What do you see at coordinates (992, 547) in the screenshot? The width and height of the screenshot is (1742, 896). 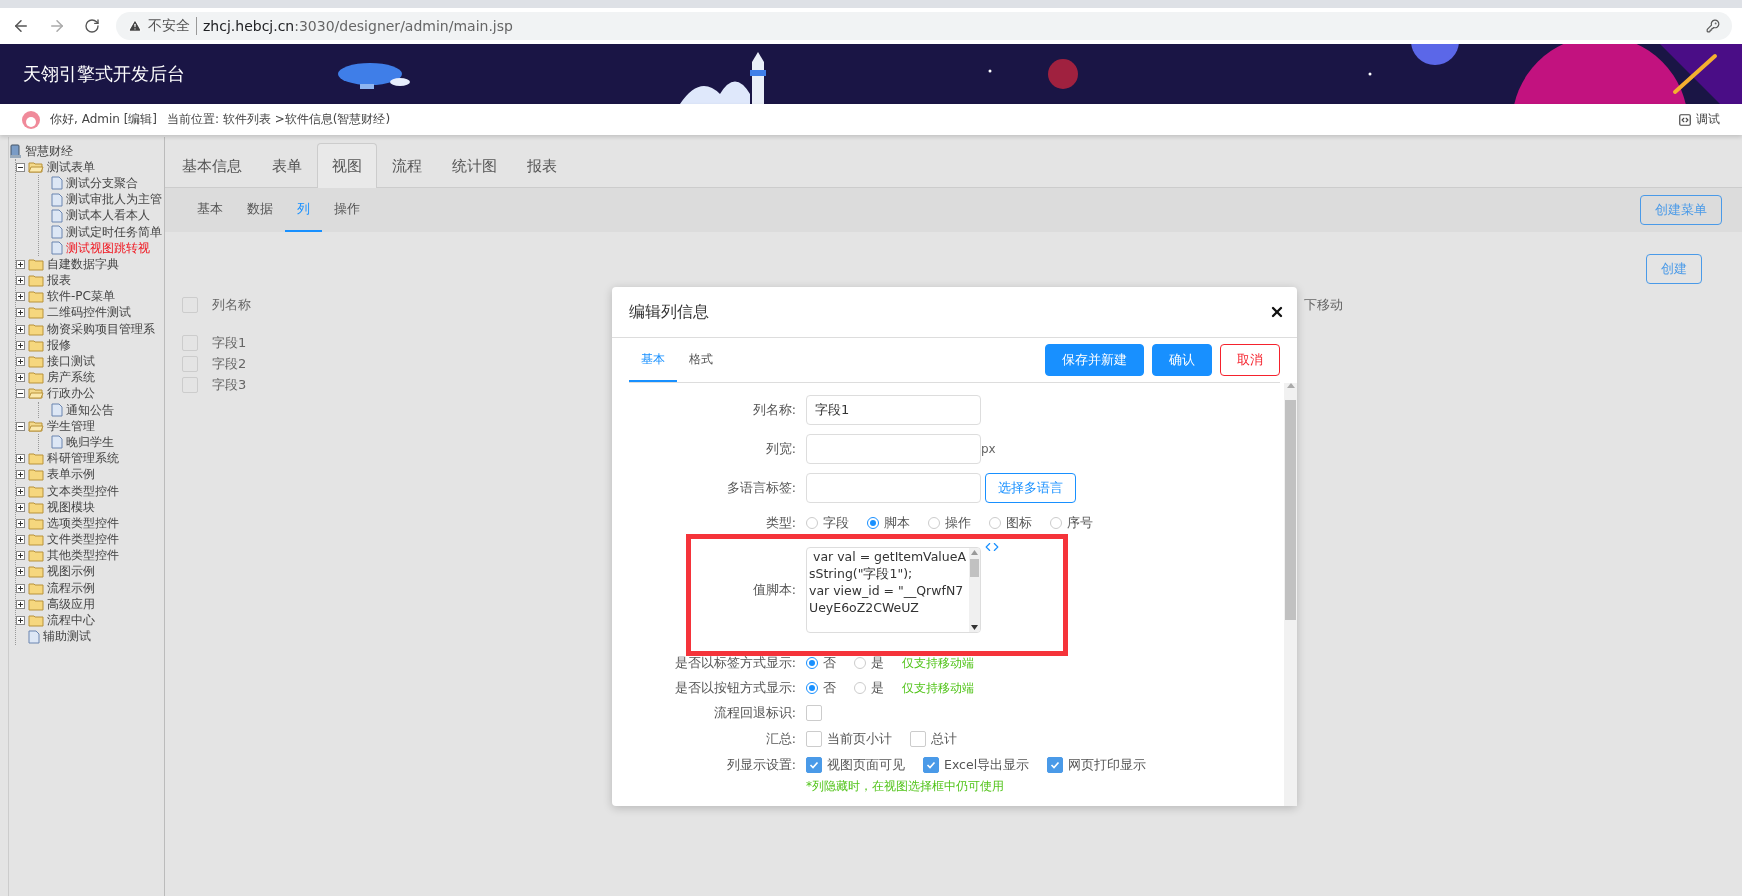 I see `code-icon` at bounding box center [992, 547].